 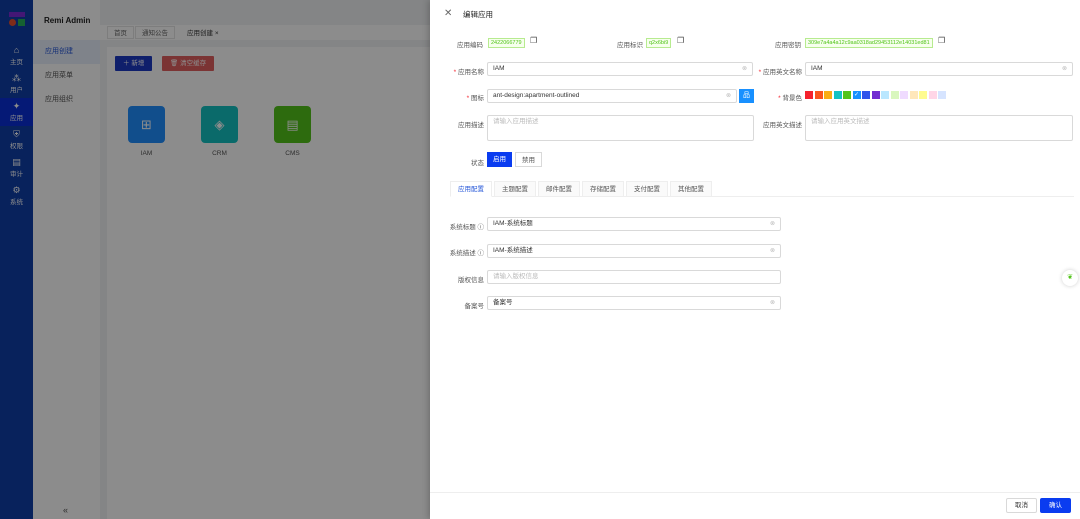 What do you see at coordinates (506, 43) in the screenshot?
I see `app-code-tag: 2422066779` at bounding box center [506, 43].